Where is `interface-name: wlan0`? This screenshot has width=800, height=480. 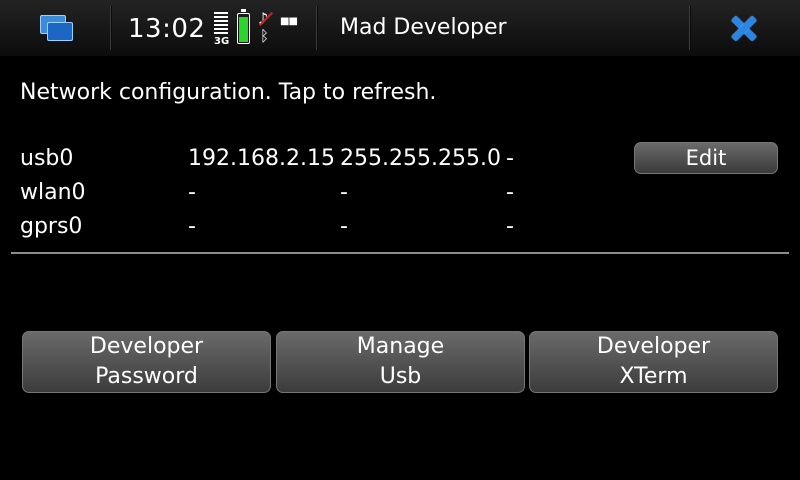 interface-name: wlan0 is located at coordinates (53, 192).